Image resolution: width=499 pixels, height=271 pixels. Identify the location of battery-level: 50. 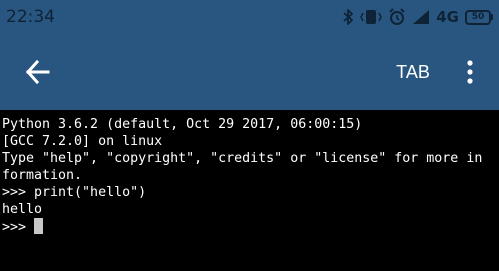
(478, 17).